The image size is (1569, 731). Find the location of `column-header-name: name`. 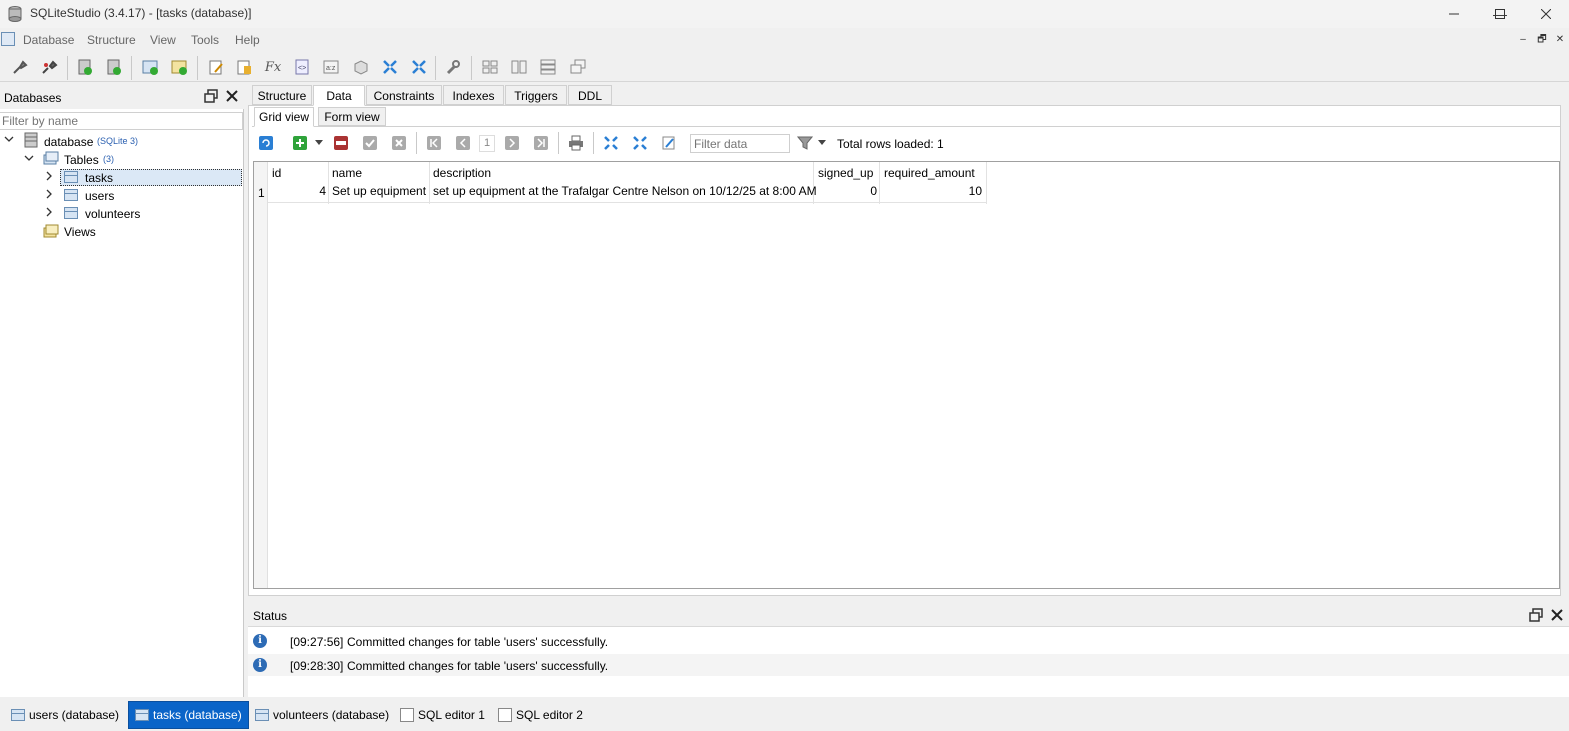

column-header-name: name is located at coordinates (347, 174).